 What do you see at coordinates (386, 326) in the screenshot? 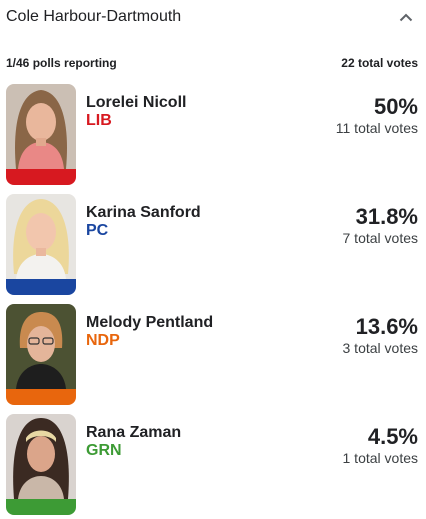
I see `vote-percentage: 13.6%` at bounding box center [386, 326].